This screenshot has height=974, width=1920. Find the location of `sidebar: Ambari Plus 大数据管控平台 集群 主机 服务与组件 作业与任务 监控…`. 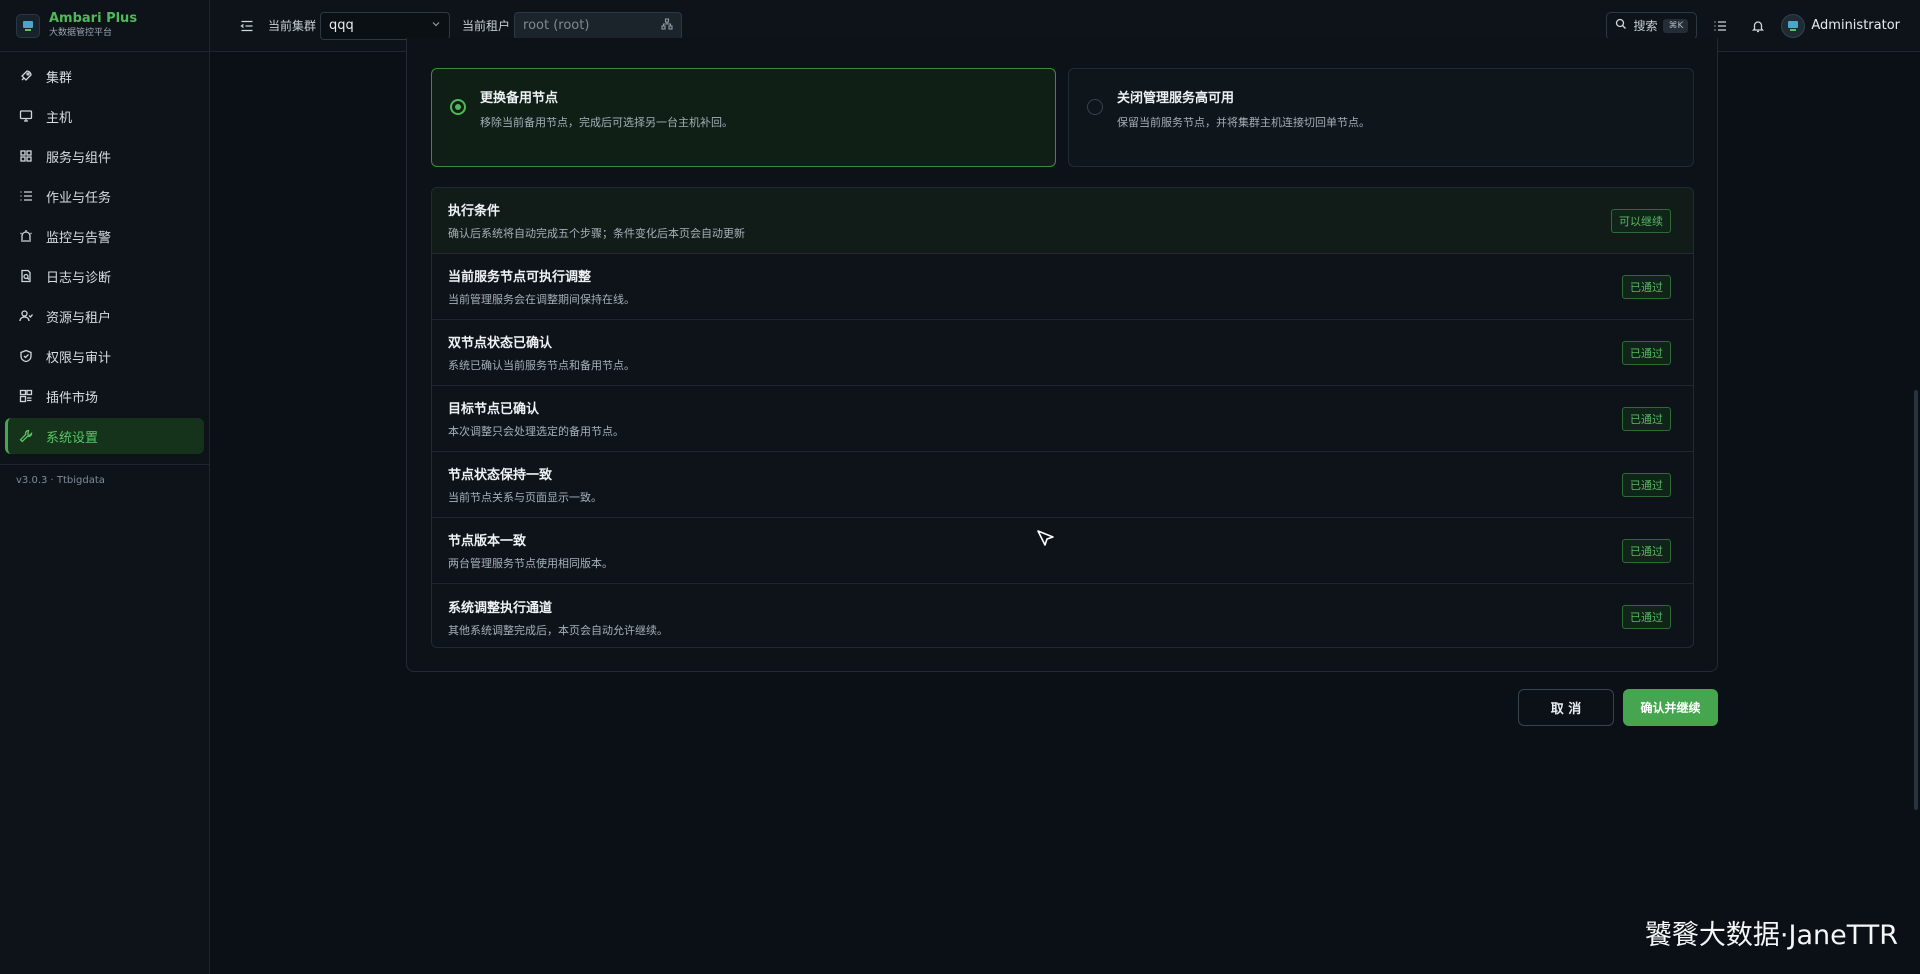

sidebar: Ambari Plus 大数据管控平台 集群 主机 服务与组件 作业与任务 监控… is located at coordinates (105, 487).